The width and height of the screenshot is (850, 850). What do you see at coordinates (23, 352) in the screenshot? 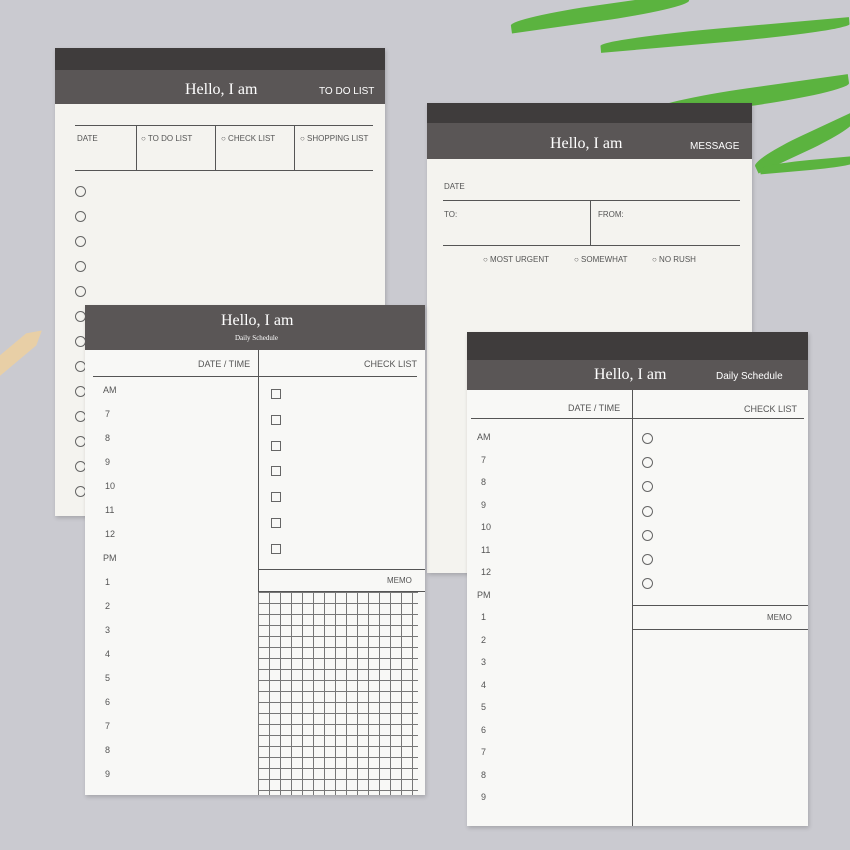
I see `pencil` at bounding box center [23, 352].